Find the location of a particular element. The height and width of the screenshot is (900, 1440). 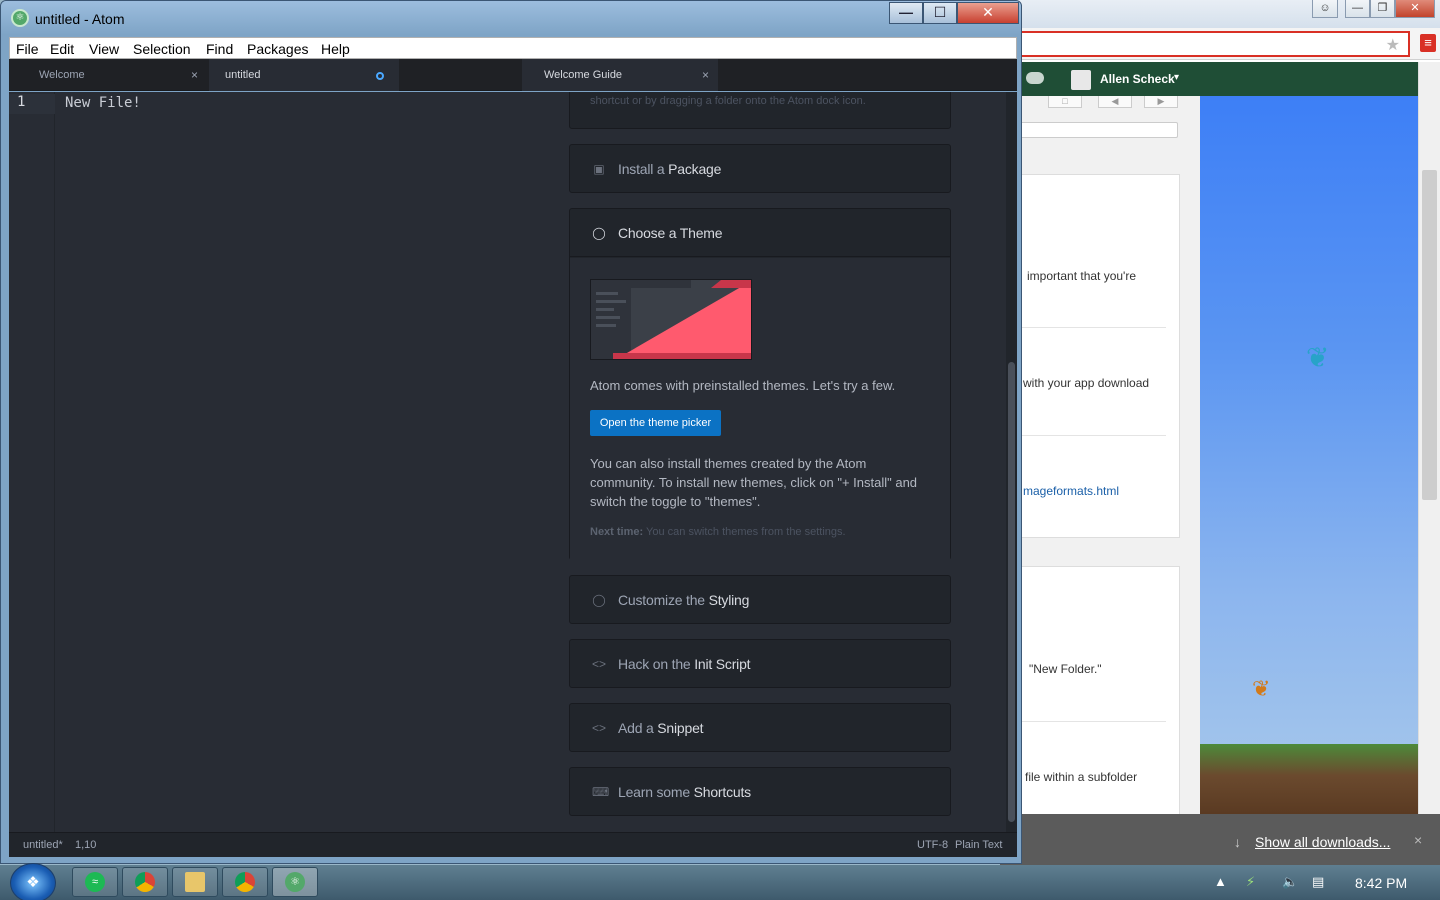

maximize-button: ☐ is located at coordinates (940, 13).